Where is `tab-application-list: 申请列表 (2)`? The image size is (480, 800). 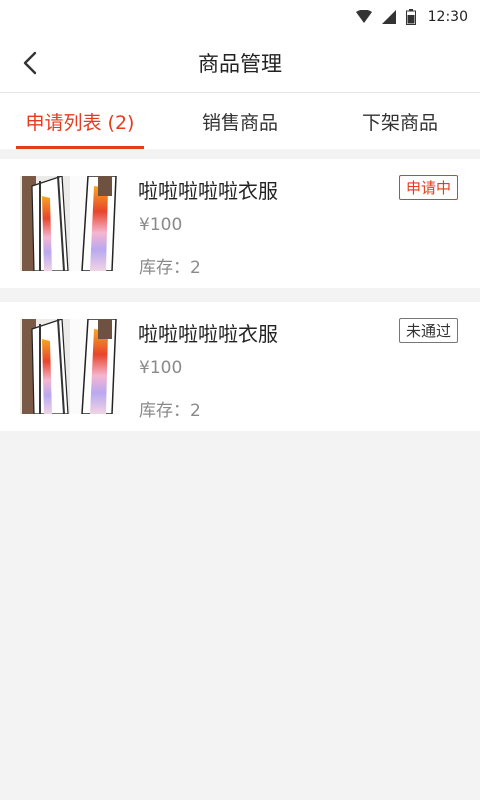
tab-application-list: 申请列表 (2) is located at coordinates (80, 121).